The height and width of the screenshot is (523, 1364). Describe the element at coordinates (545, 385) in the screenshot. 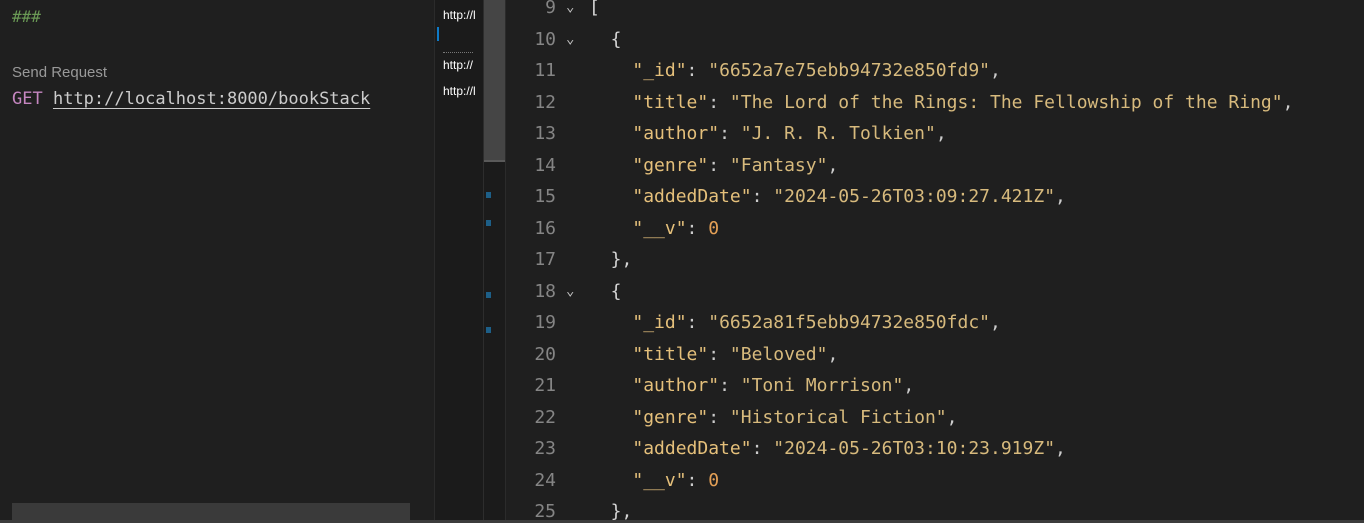

I see `line-number: 21` at that location.